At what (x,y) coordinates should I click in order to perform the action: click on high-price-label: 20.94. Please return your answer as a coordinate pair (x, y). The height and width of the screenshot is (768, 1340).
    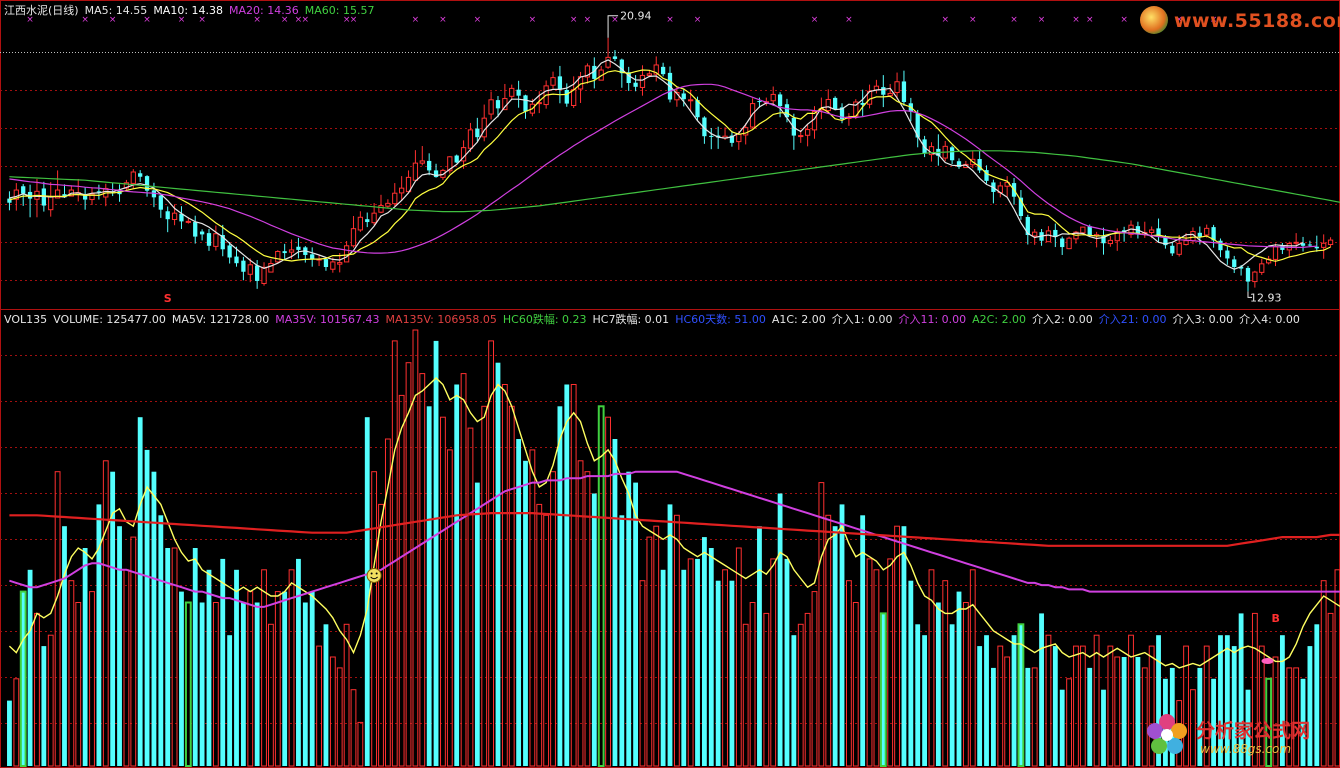
    Looking at the image, I should click on (636, 16).